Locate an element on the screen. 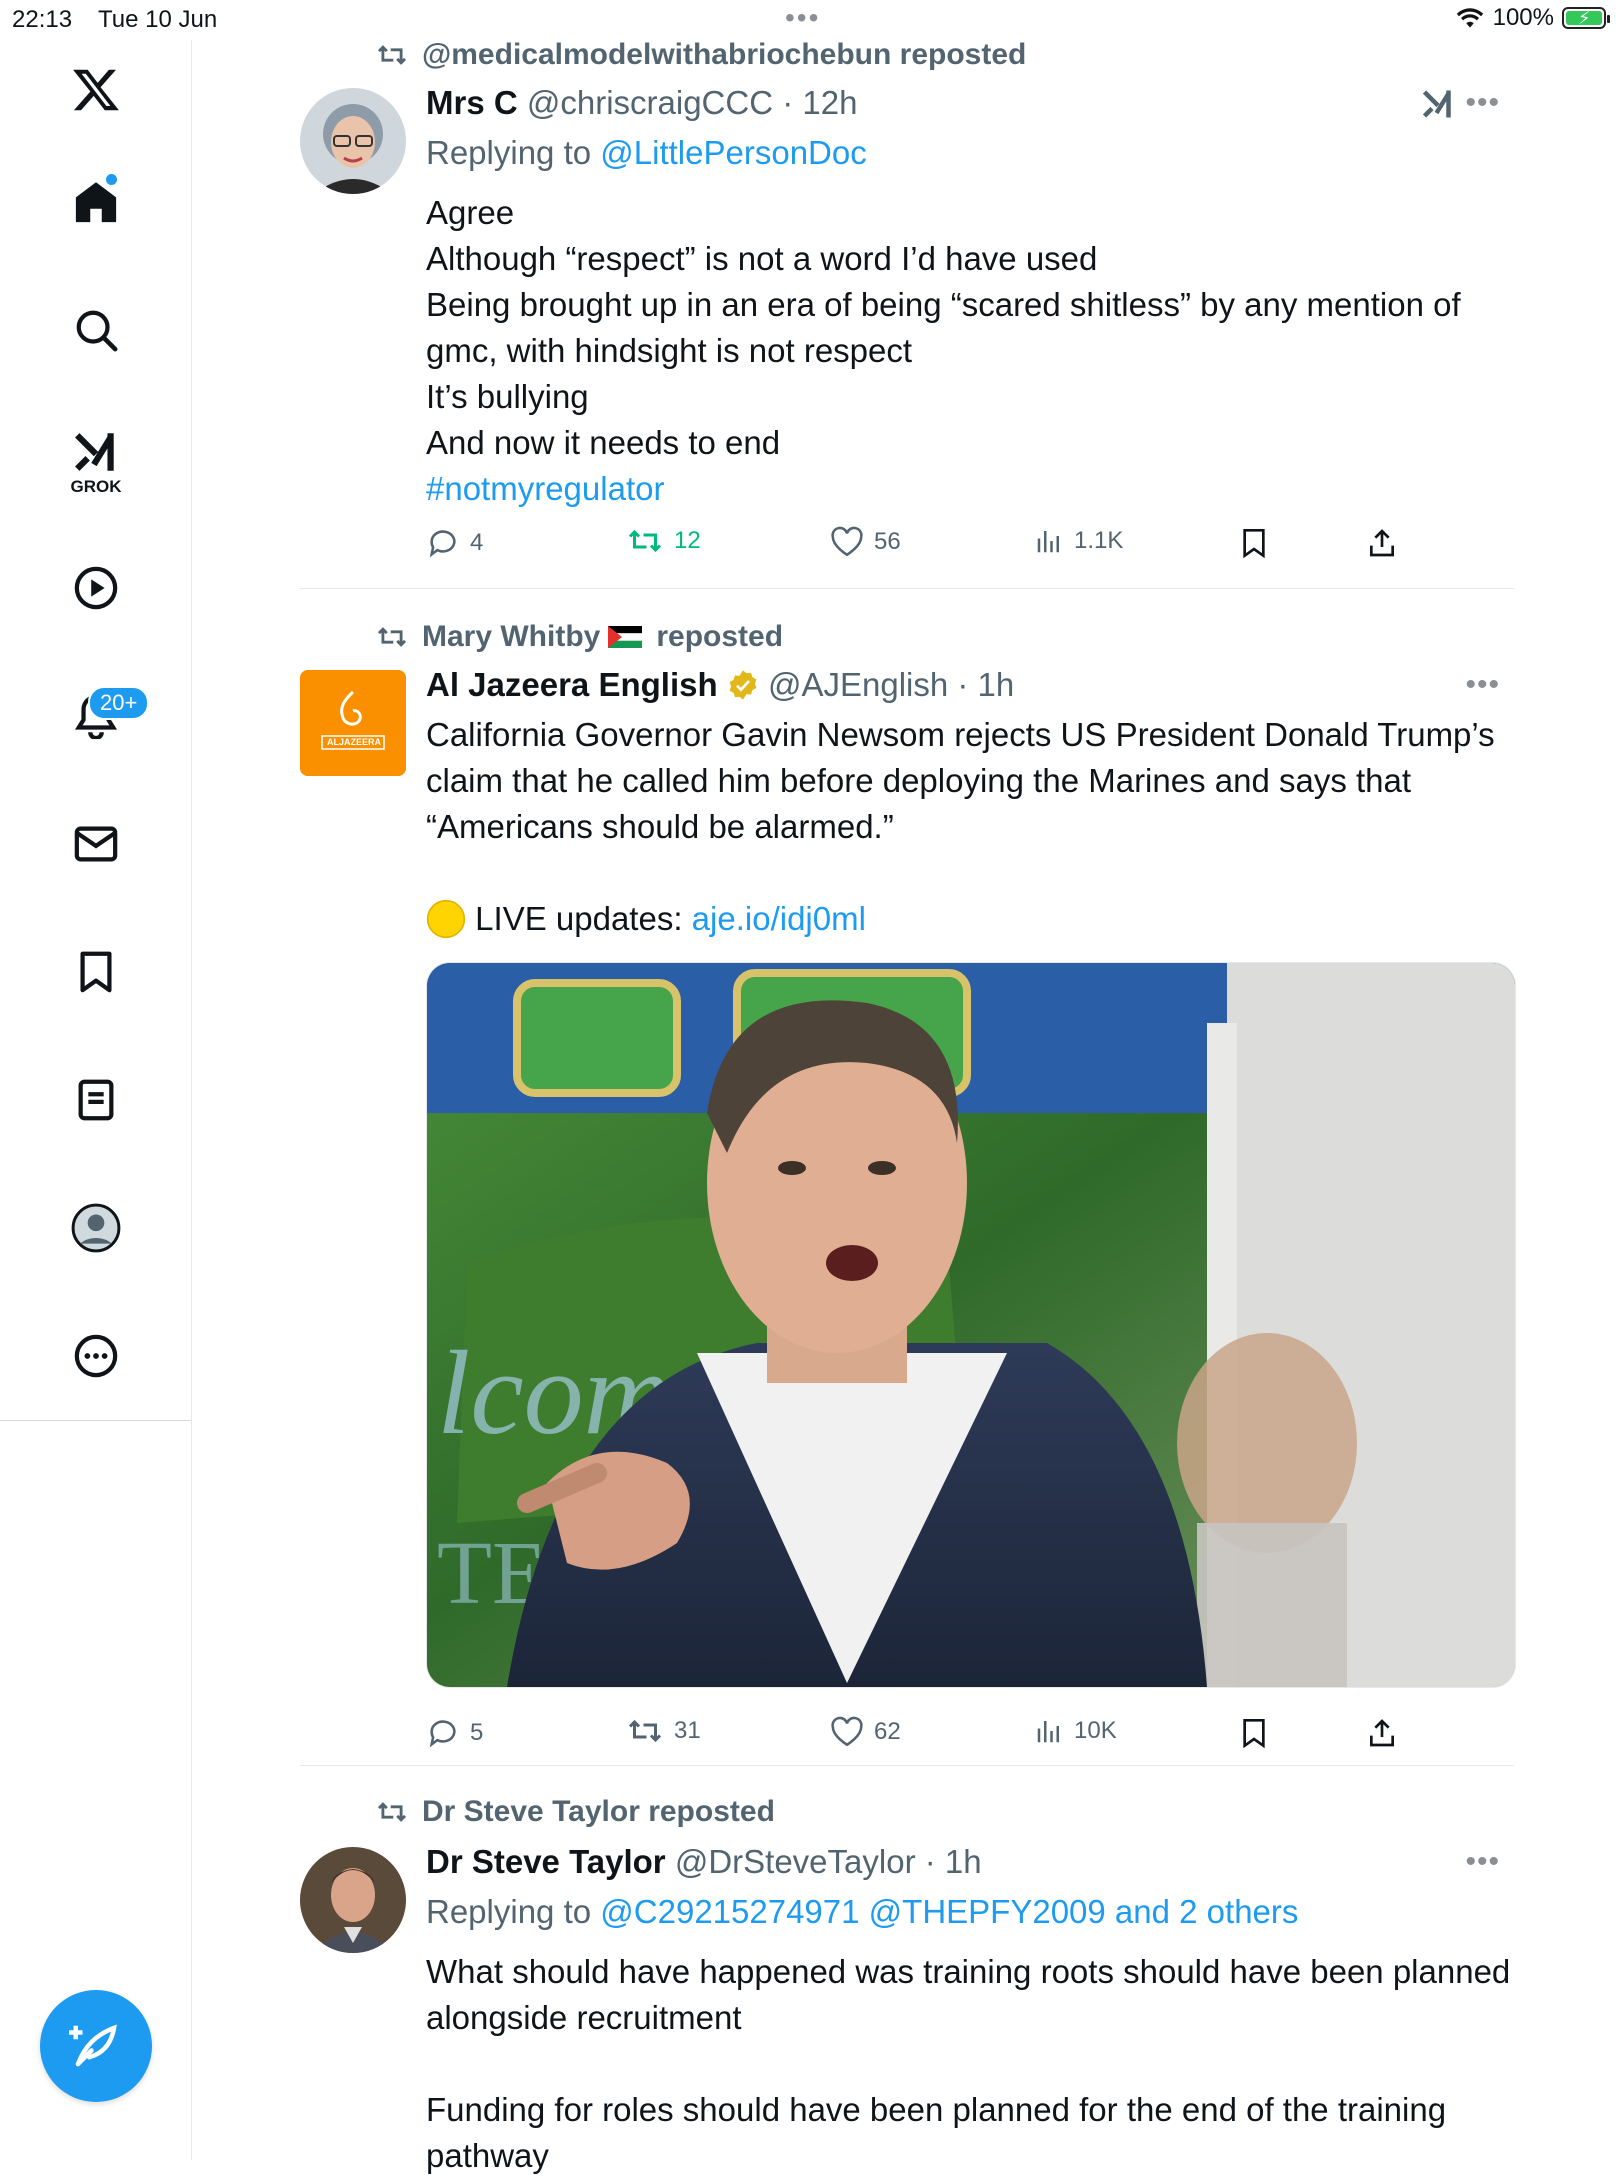 Image resolution: width=1620 pixels, height=2179 pixels. repost-by: Mary Whitby is located at coordinates (511, 637).